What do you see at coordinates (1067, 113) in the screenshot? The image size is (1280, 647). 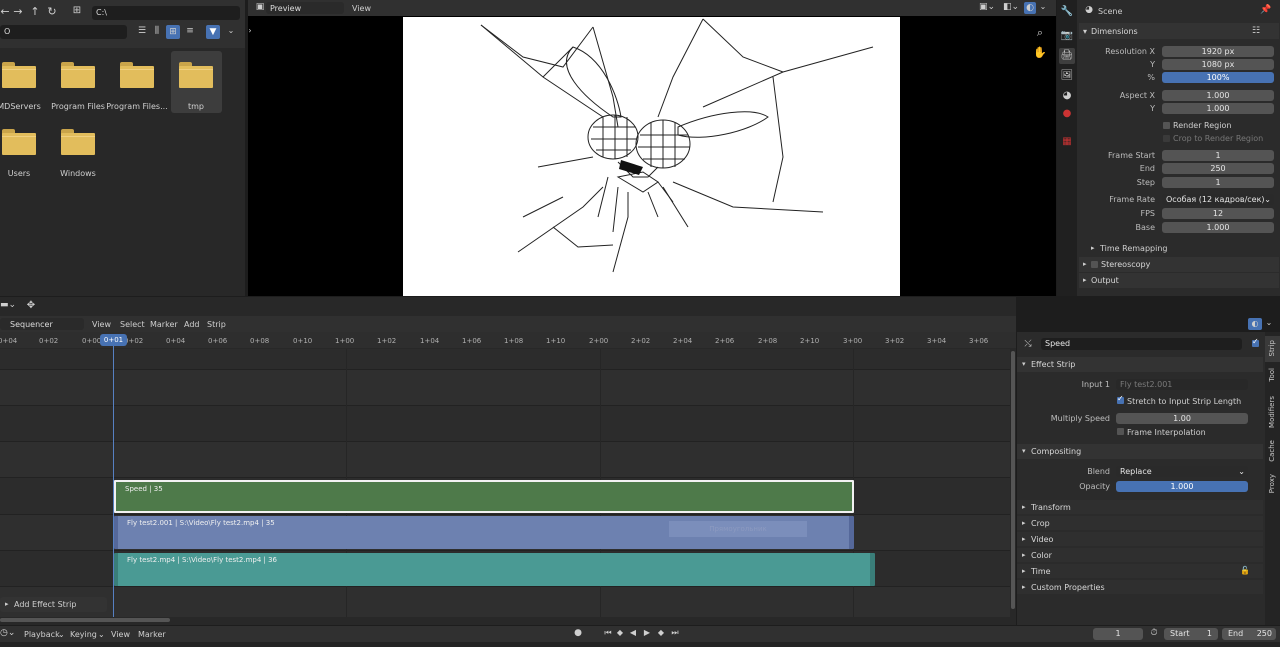 I see `world-icon: ●` at bounding box center [1067, 113].